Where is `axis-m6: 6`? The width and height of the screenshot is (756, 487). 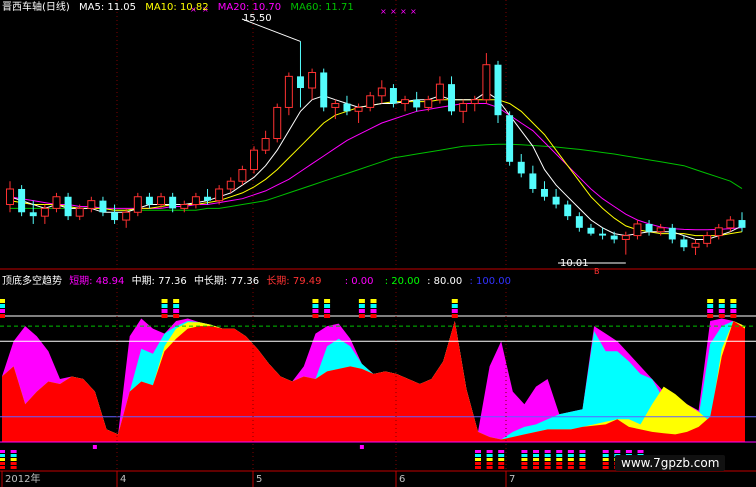 axis-m6: 6 is located at coordinates (402, 479).